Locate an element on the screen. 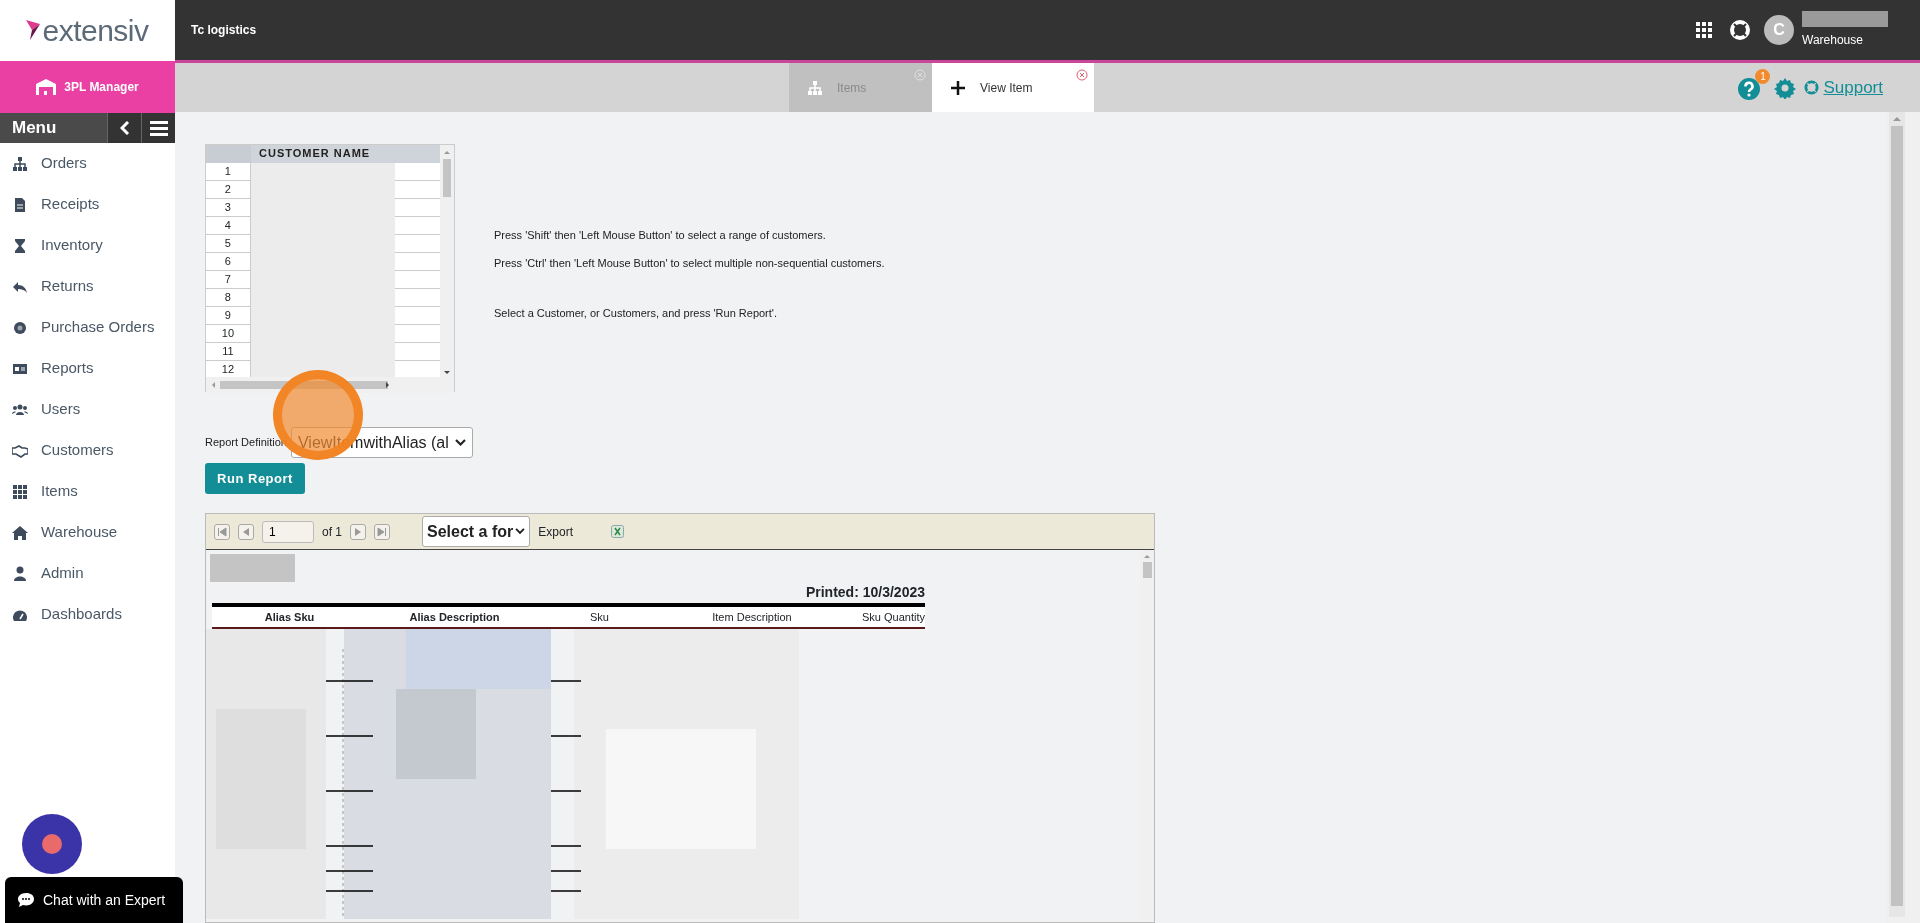 Image resolution: width=1920 pixels, height=923 pixels. menu-item: Receipts is located at coordinates (87, 204).